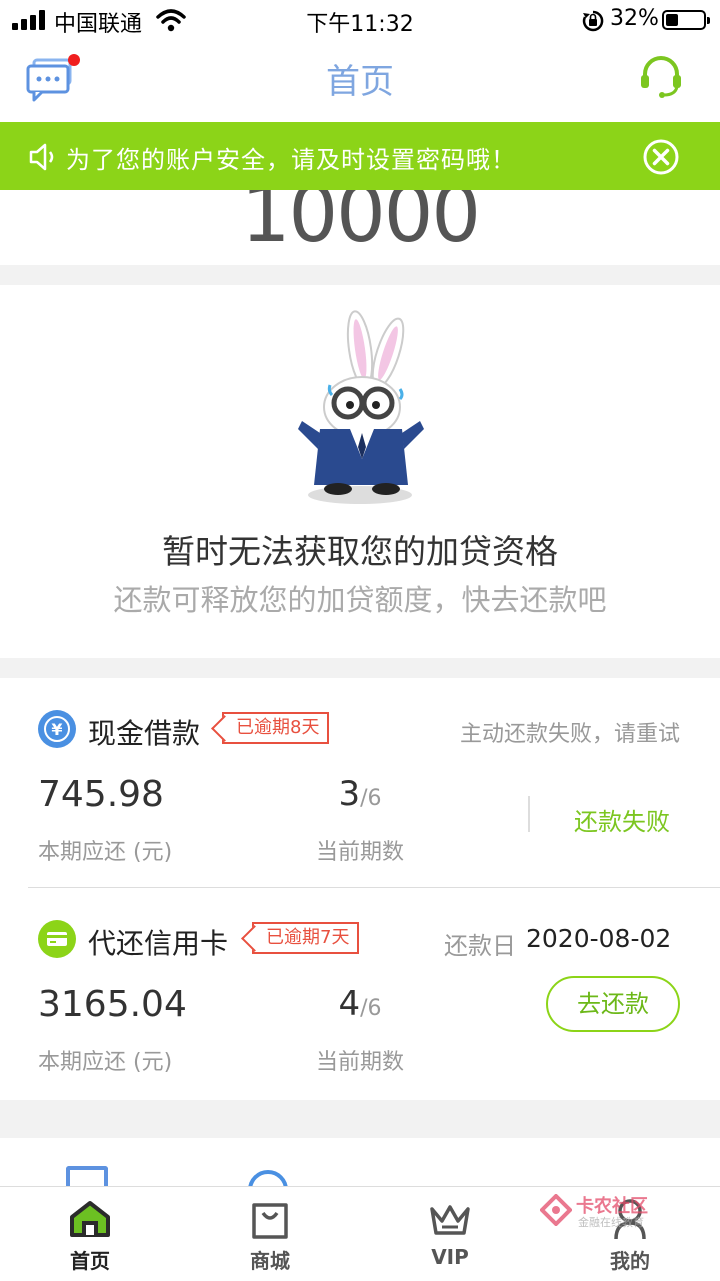 This screenshot has height=1281, width=720. Describe the element at coordinates (361, 407) in the screenshot. I see `rabbit-mascot-image` at that location.